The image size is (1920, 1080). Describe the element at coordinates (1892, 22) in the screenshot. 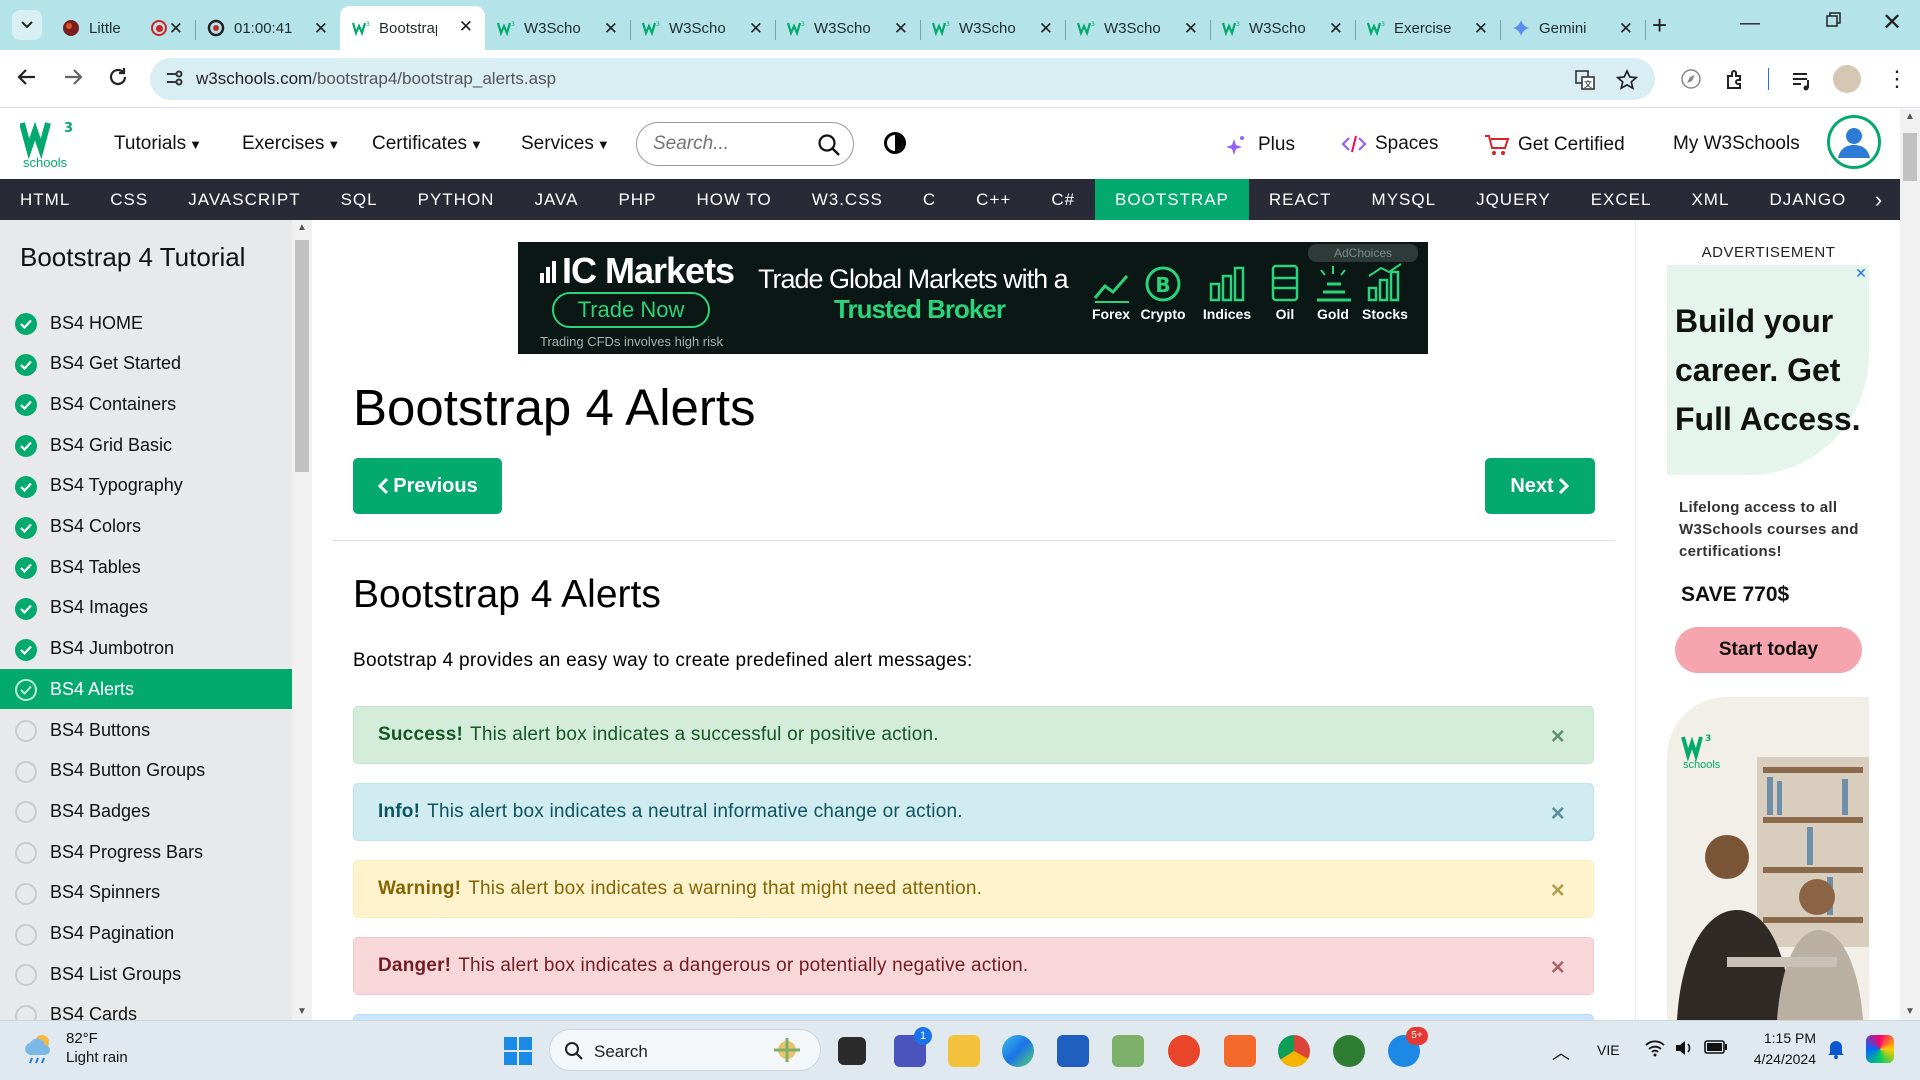

I see `close-window-button: ✕` at that location.